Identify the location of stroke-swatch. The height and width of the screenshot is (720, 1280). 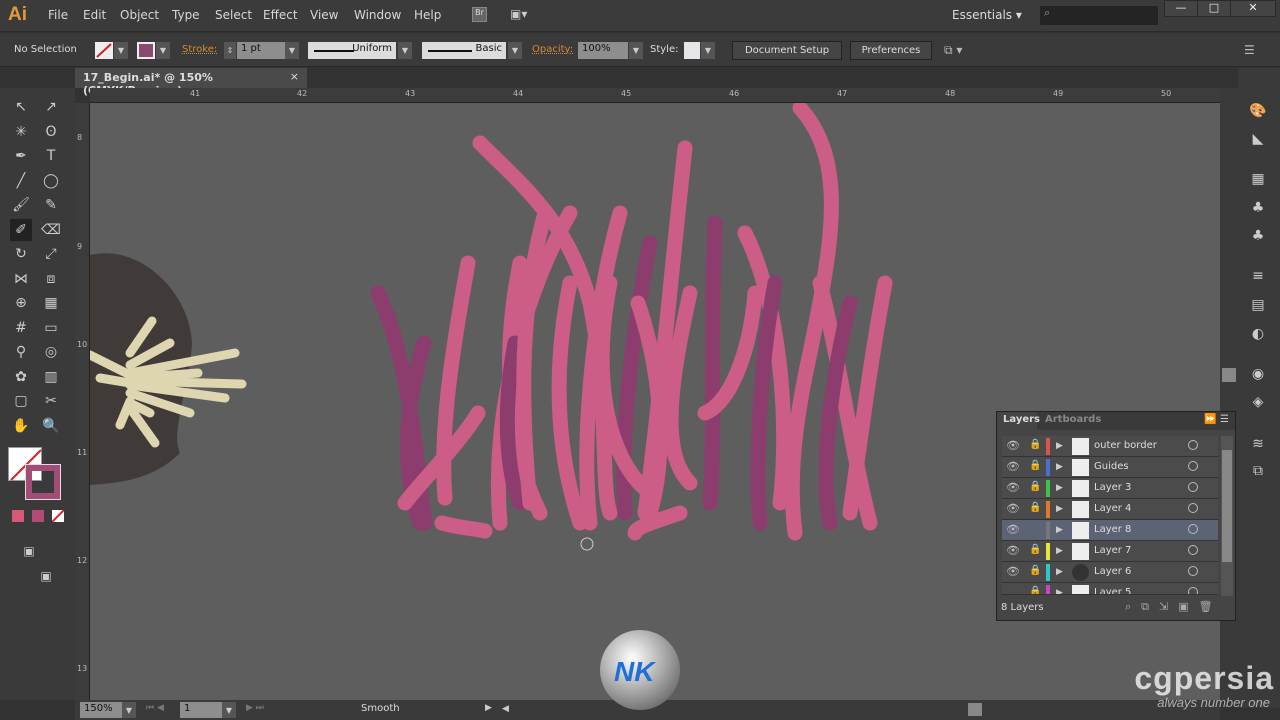
(146, 50).